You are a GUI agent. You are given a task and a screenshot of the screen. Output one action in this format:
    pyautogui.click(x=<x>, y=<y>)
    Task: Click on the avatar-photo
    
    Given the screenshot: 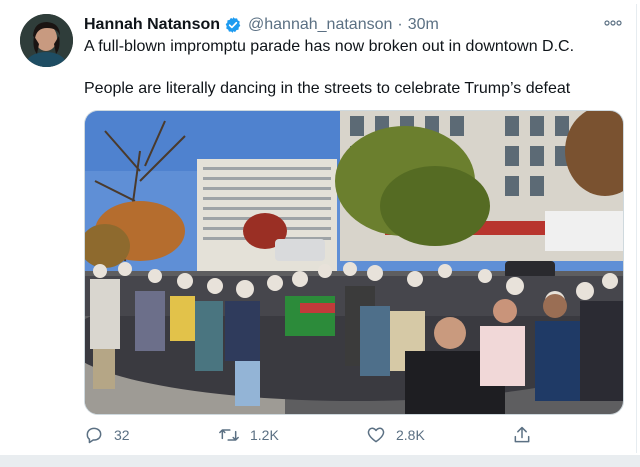 What is the action you would take?
    pyautogui.click(x=46, y=40)
    